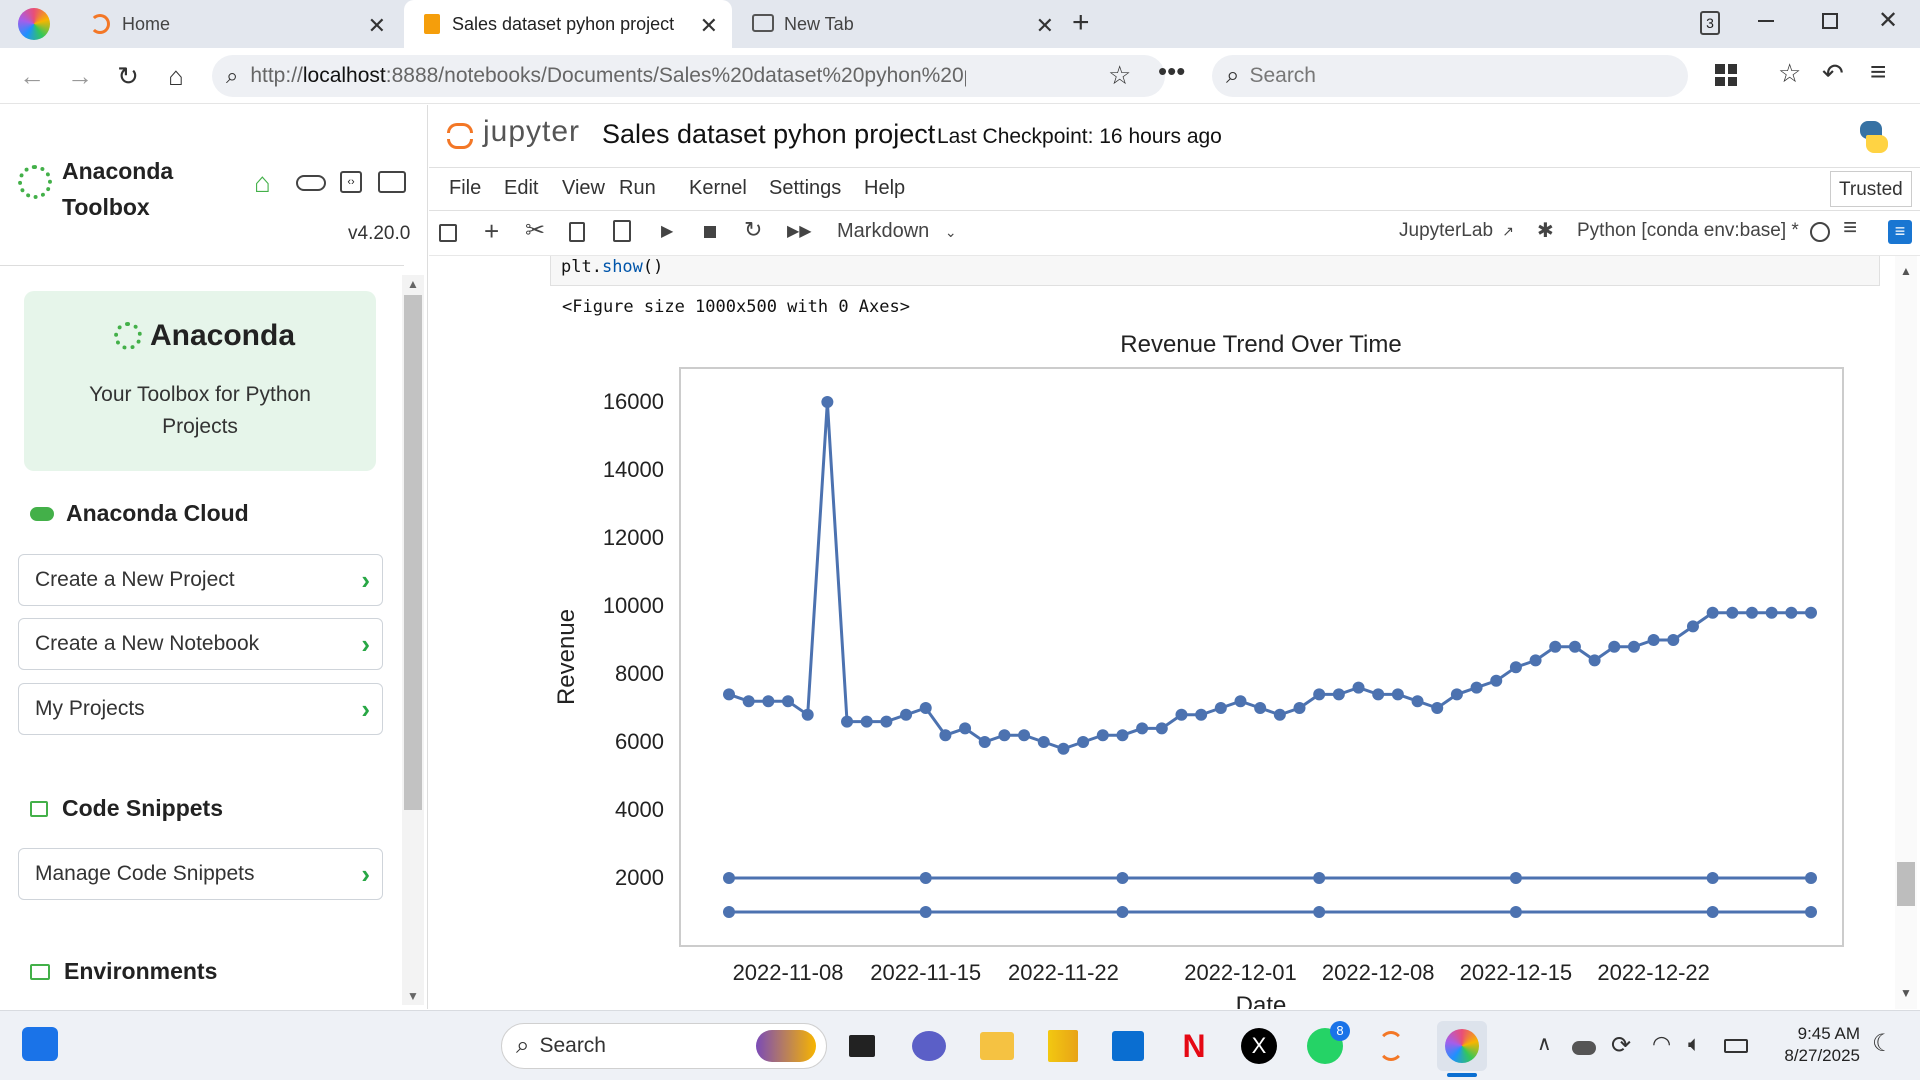 This screenshot has height=1080, width=1920. What do you see at coordinates (664, 1046) in the screenshot?
I see `taskbar-search-box: ⌕ Search` at bounding box center [664, 1046].